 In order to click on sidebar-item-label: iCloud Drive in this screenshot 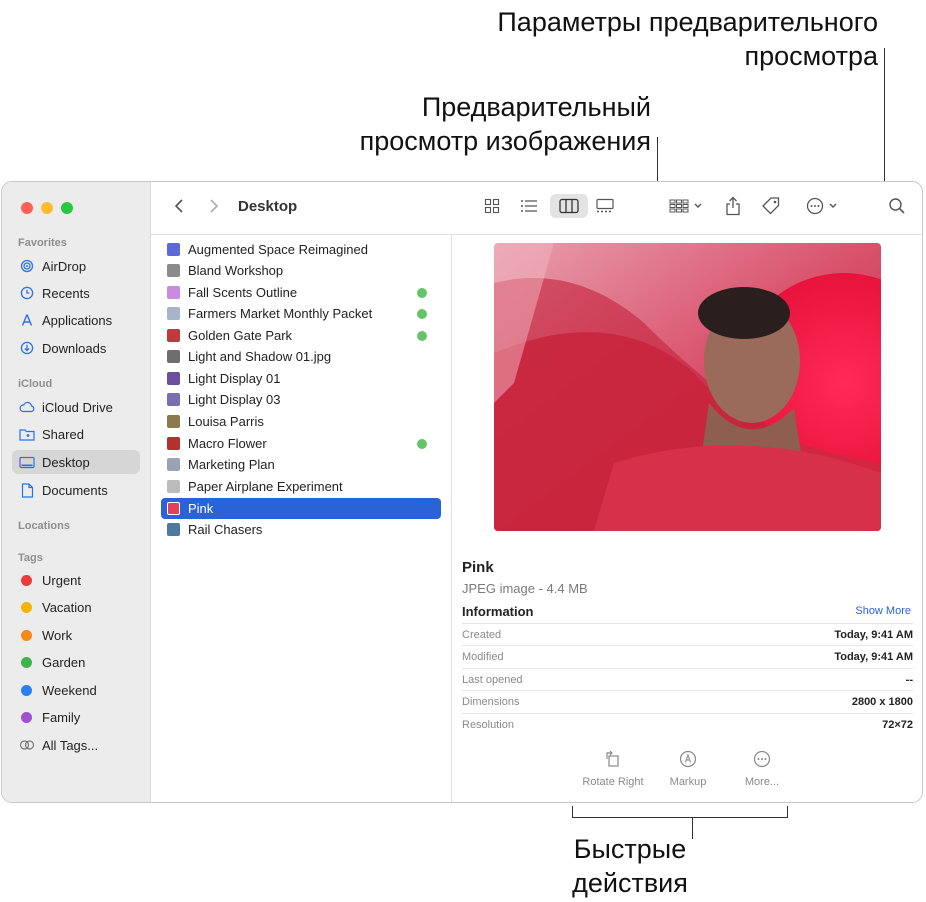, I will do `click(77, 407)`.